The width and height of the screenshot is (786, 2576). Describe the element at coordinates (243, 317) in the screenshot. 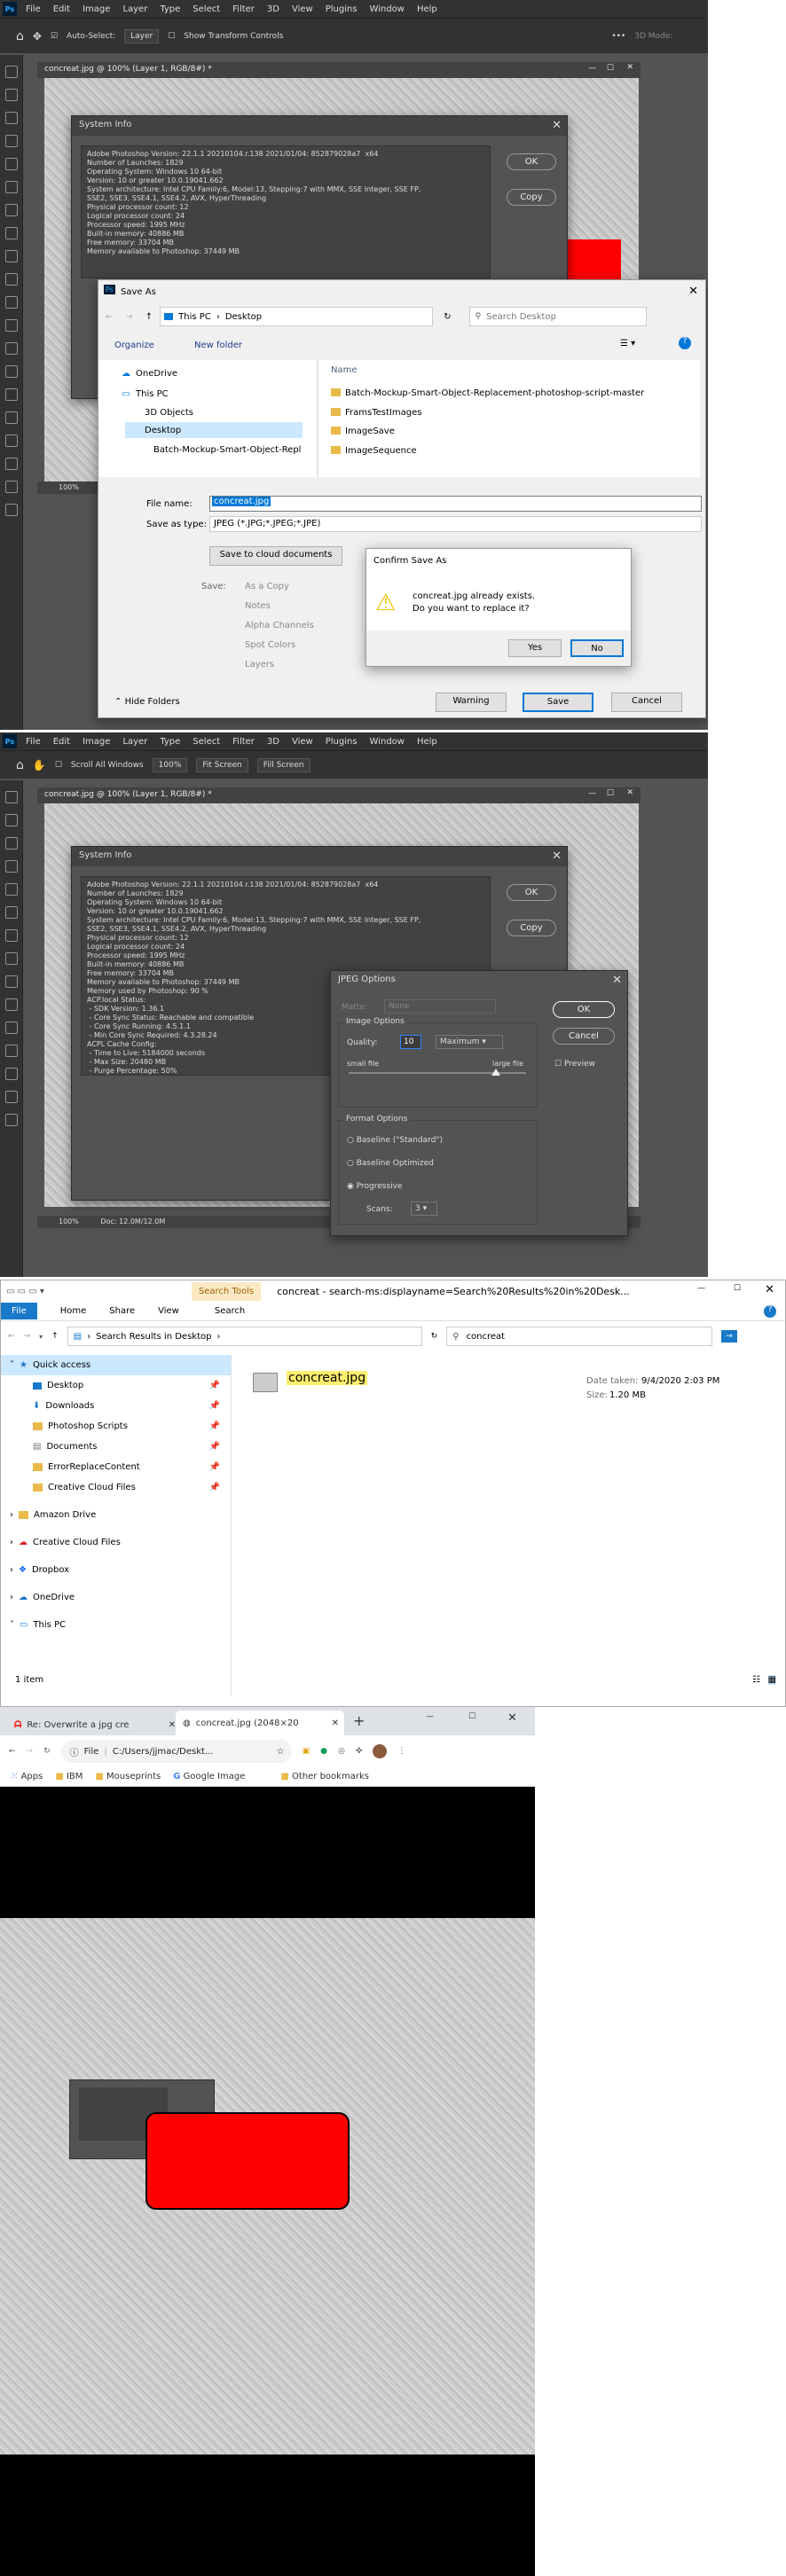

I see `breadcrumb-desktop: Desktop` at that location.